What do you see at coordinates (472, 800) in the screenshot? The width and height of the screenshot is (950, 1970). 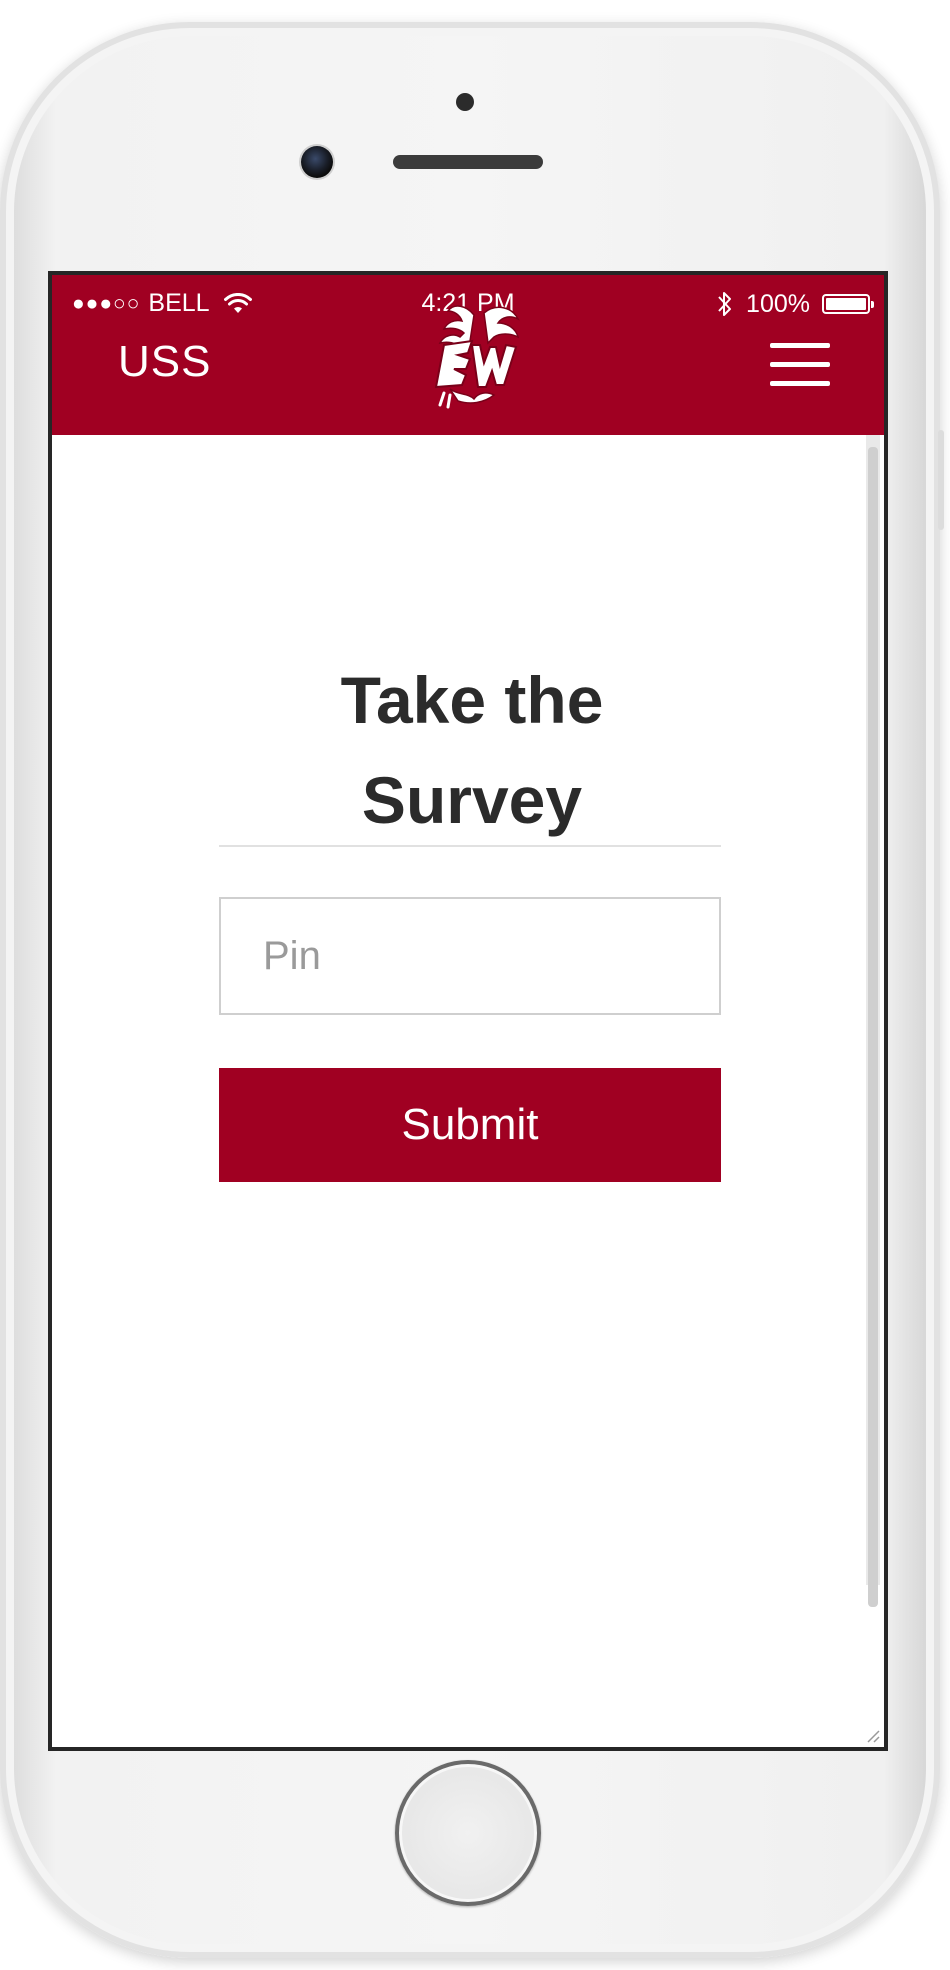 I see `title-line-2: Survey` at bounding box center [472, 800].